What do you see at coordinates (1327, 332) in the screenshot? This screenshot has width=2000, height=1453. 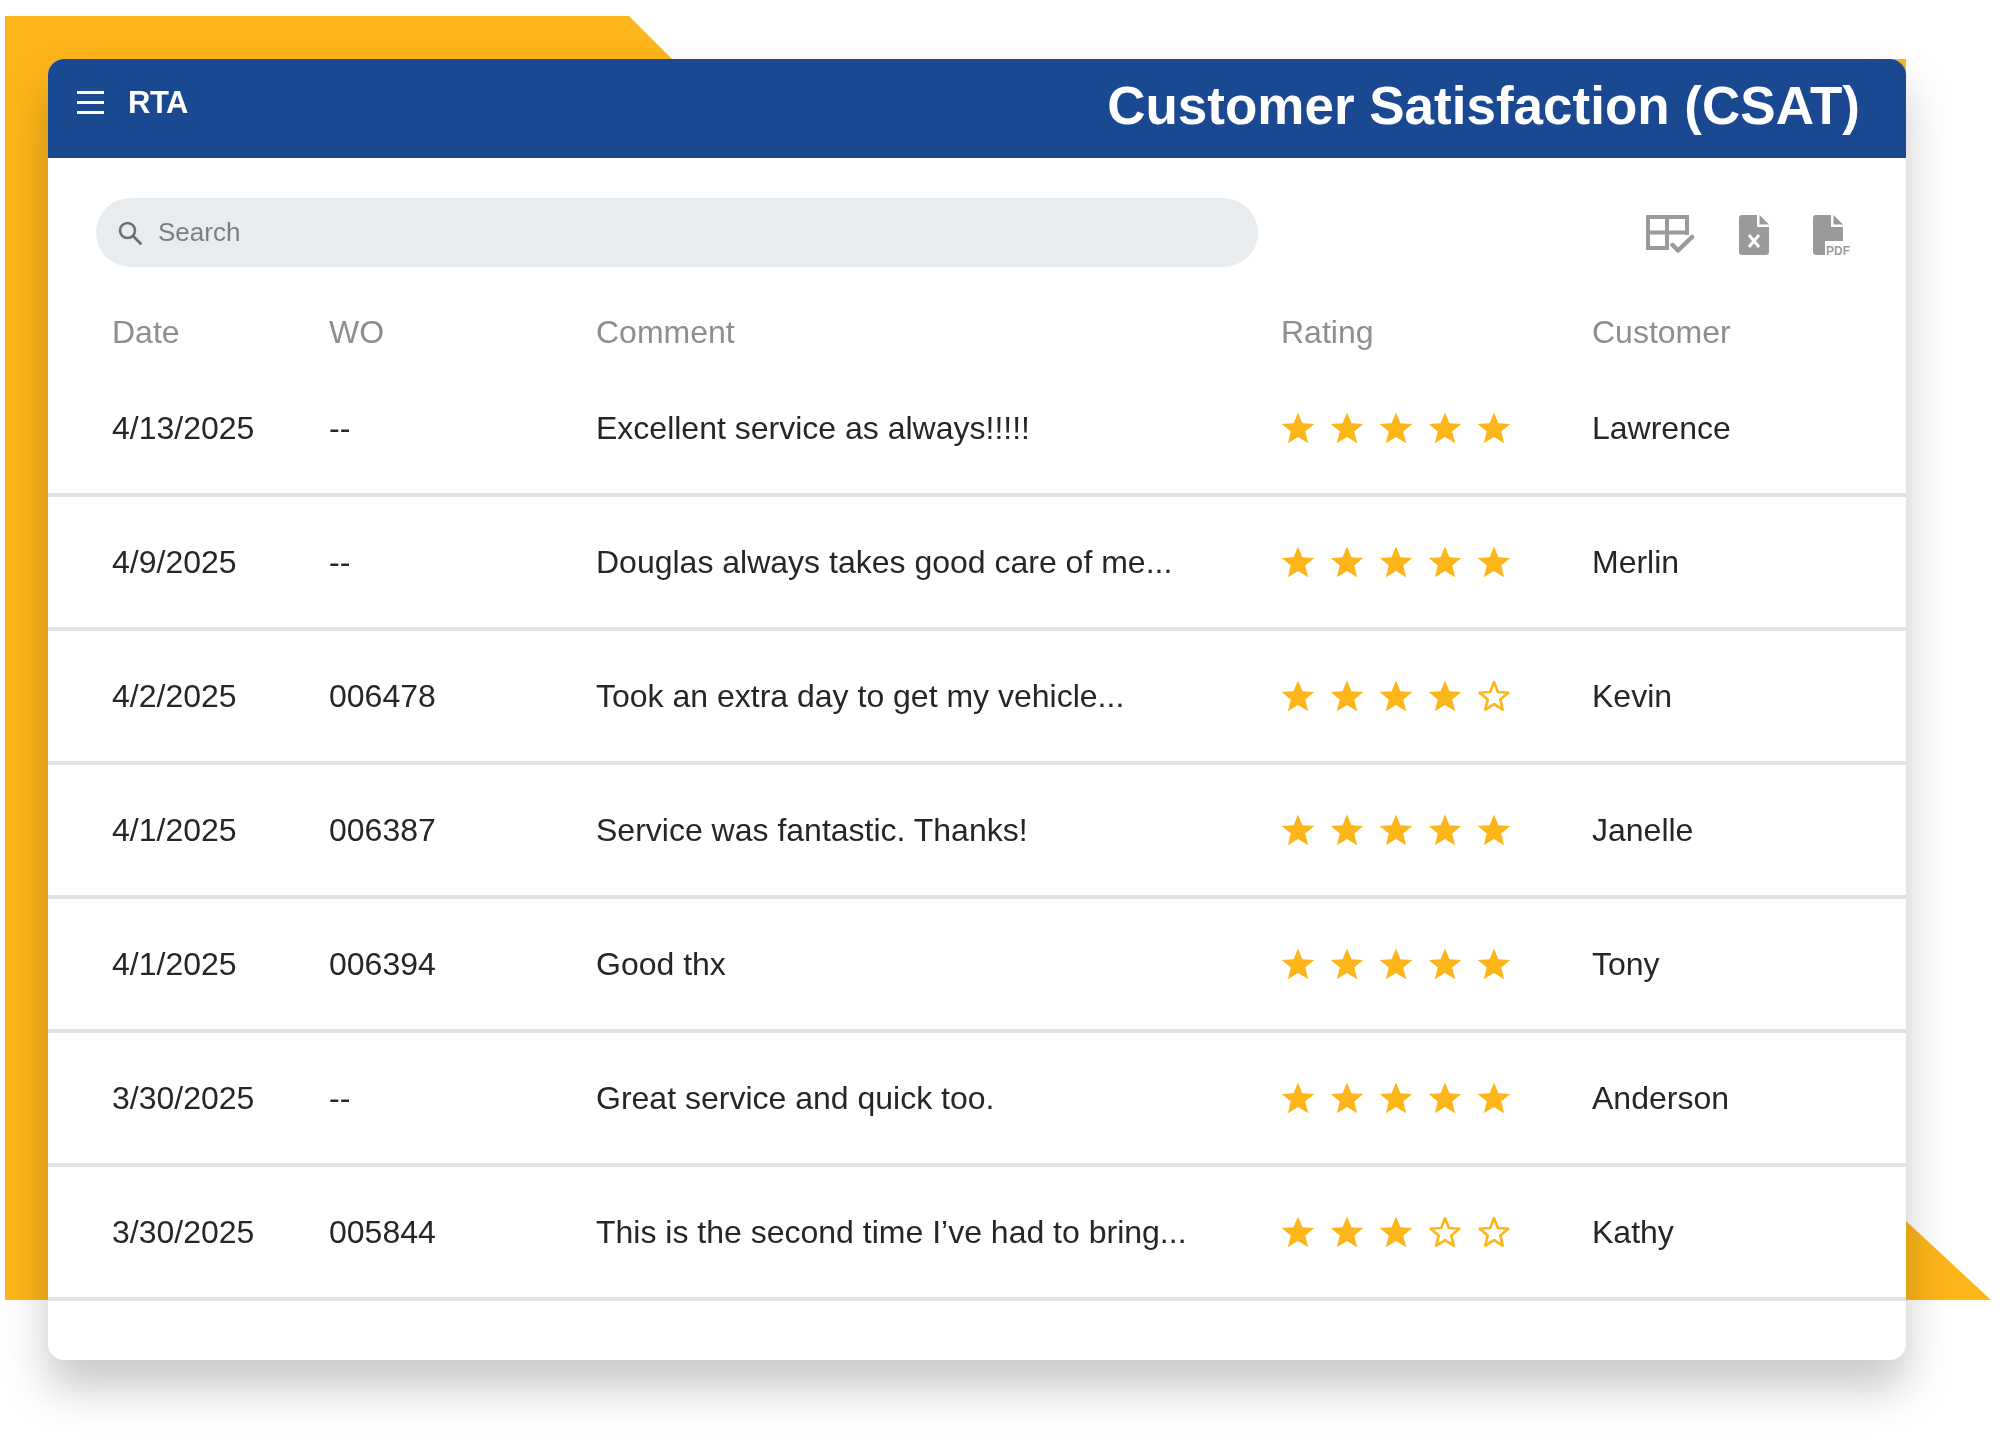 I see `column-header: Rating` at bounding box center [1327, 332].